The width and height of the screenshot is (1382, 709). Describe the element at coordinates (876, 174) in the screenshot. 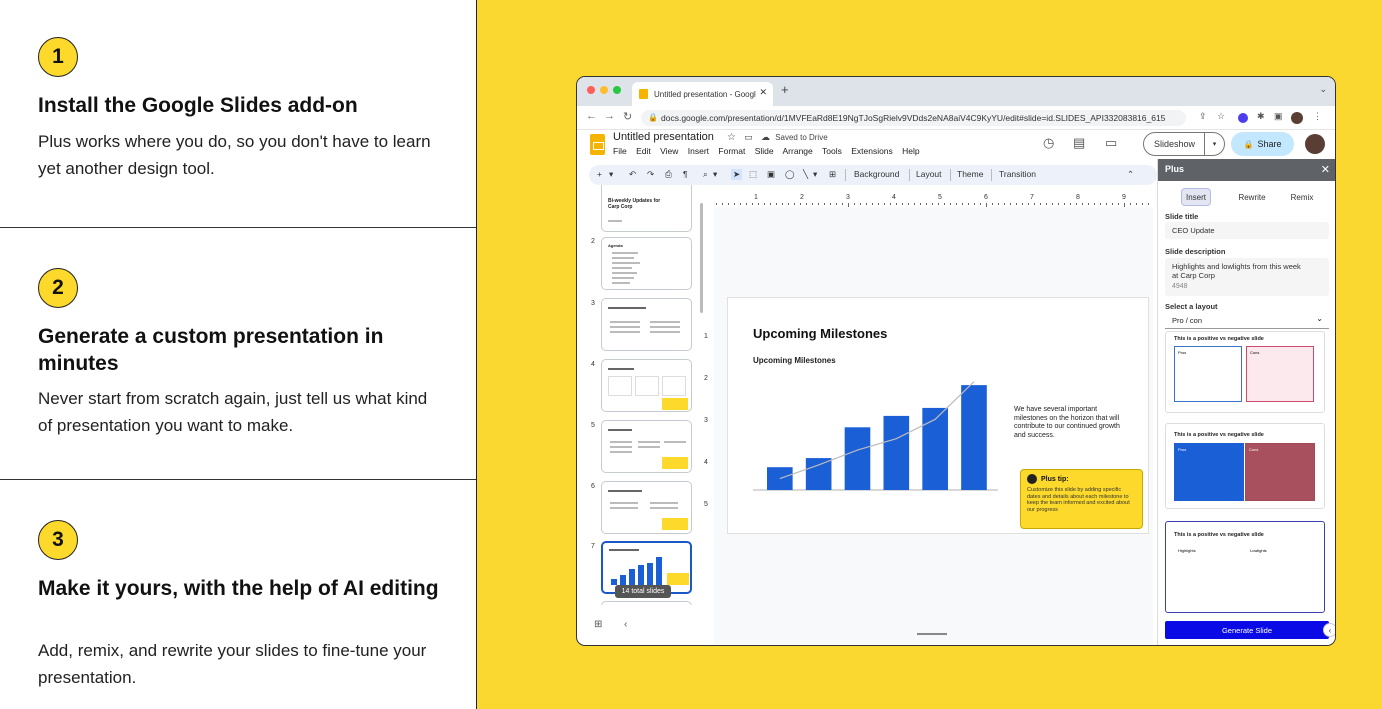

I see `background-button: Background` at that location.